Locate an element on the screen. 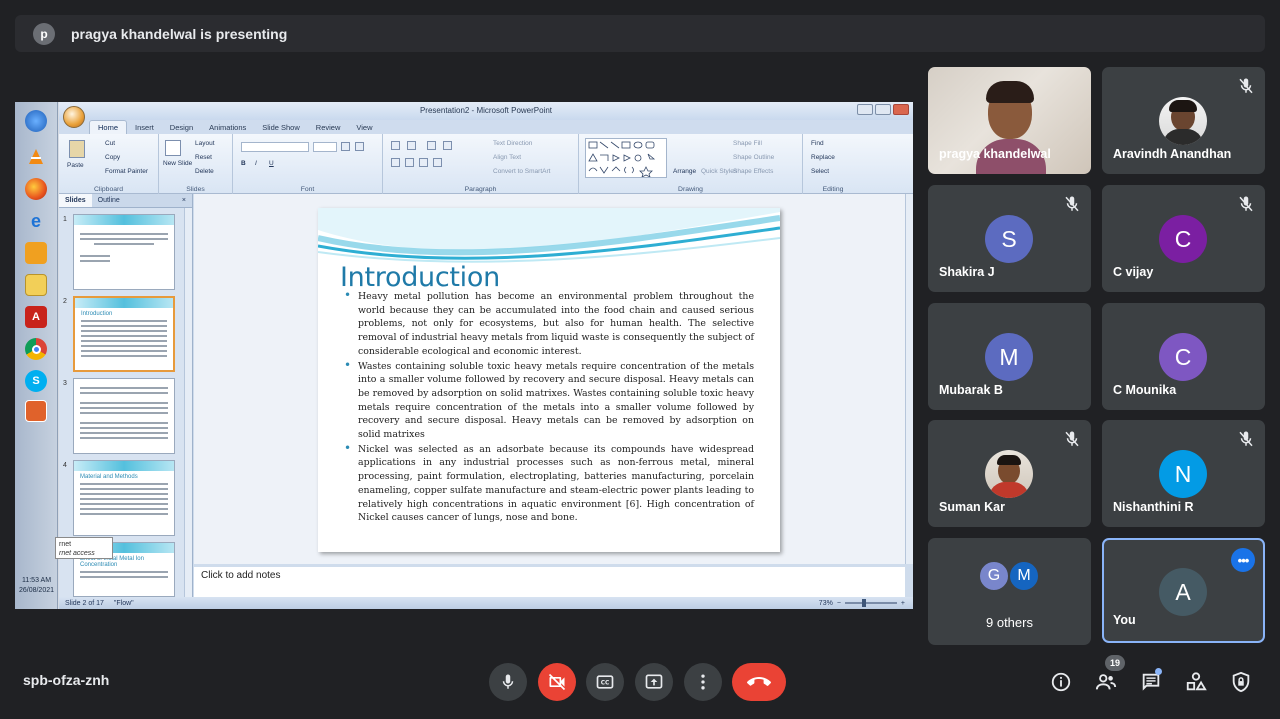 The width and height of the screenshot is (1280, 719). find-button: Find is located at coordinates (817, 143).